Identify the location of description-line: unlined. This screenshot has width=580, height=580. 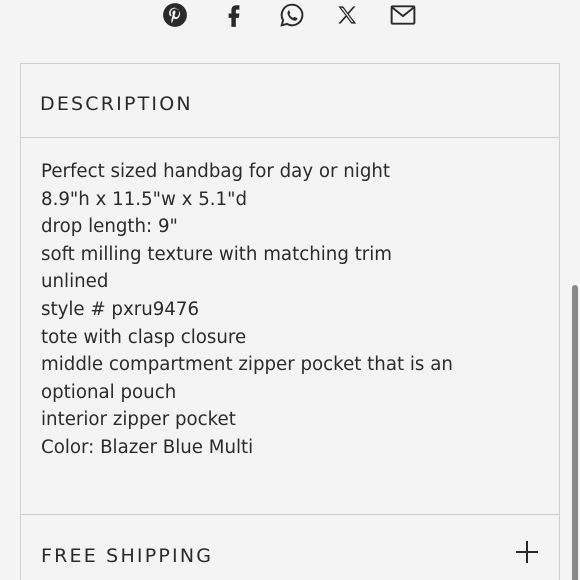
(75, 282).